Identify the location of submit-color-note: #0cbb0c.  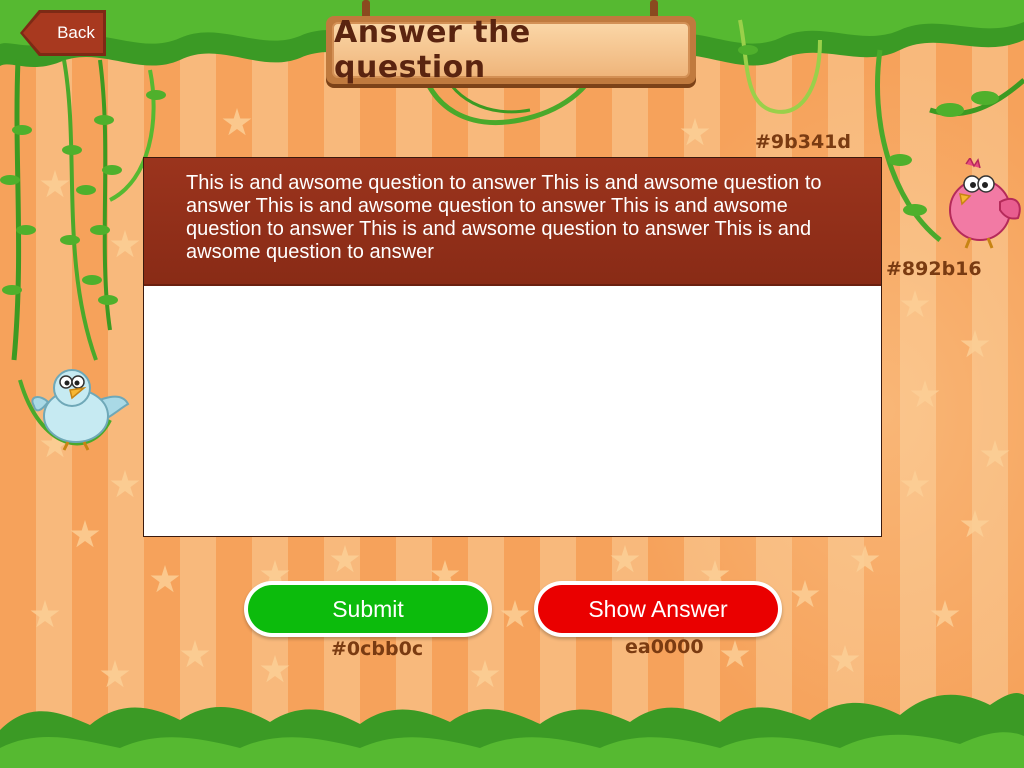
(377, 649).